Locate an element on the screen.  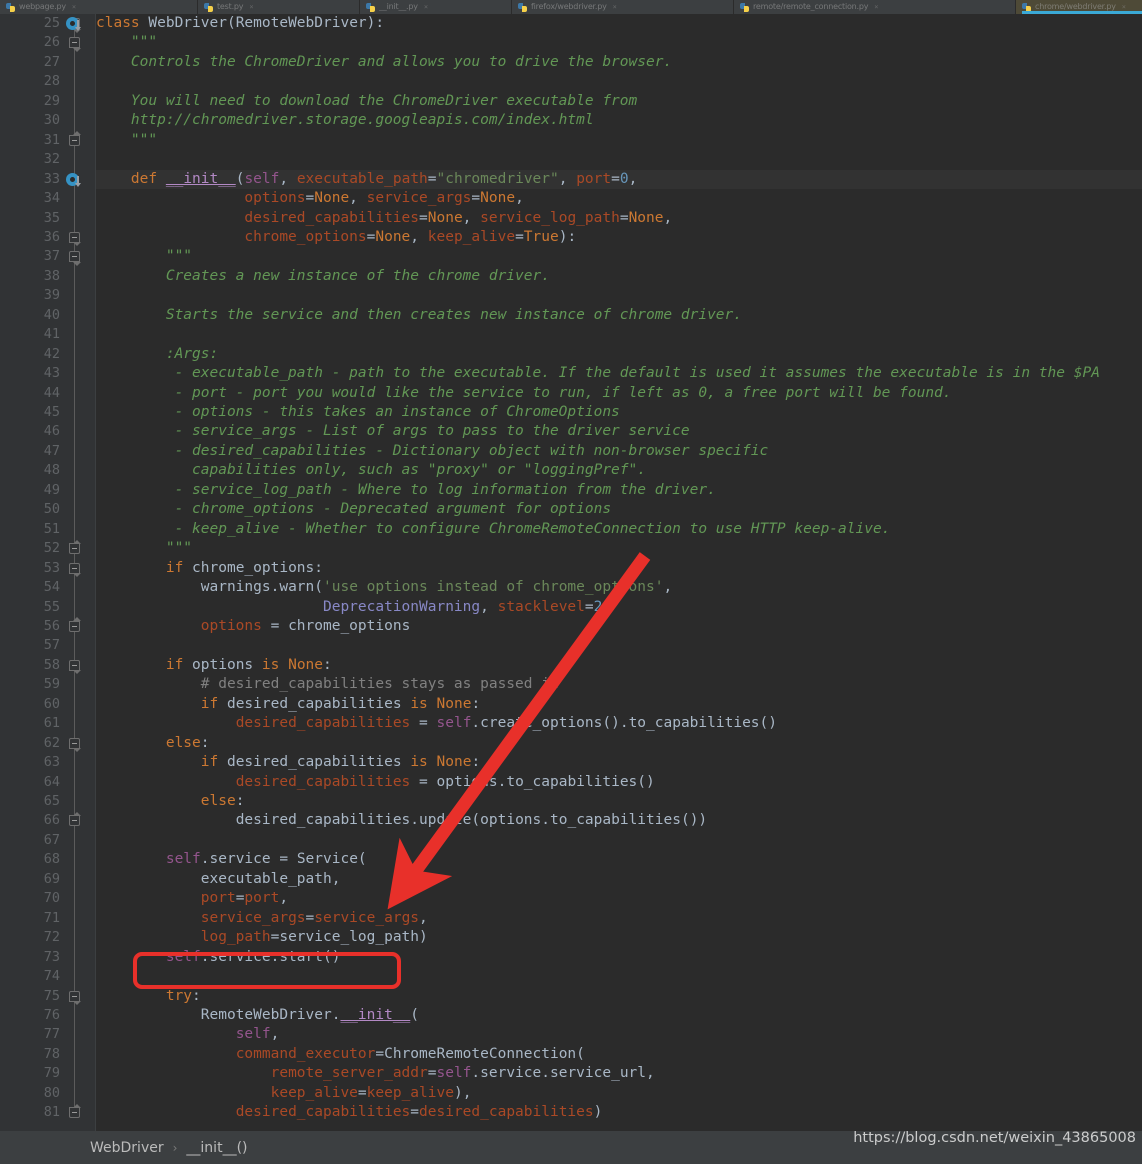
line-number: 26 is located at coordinates (51, 42).